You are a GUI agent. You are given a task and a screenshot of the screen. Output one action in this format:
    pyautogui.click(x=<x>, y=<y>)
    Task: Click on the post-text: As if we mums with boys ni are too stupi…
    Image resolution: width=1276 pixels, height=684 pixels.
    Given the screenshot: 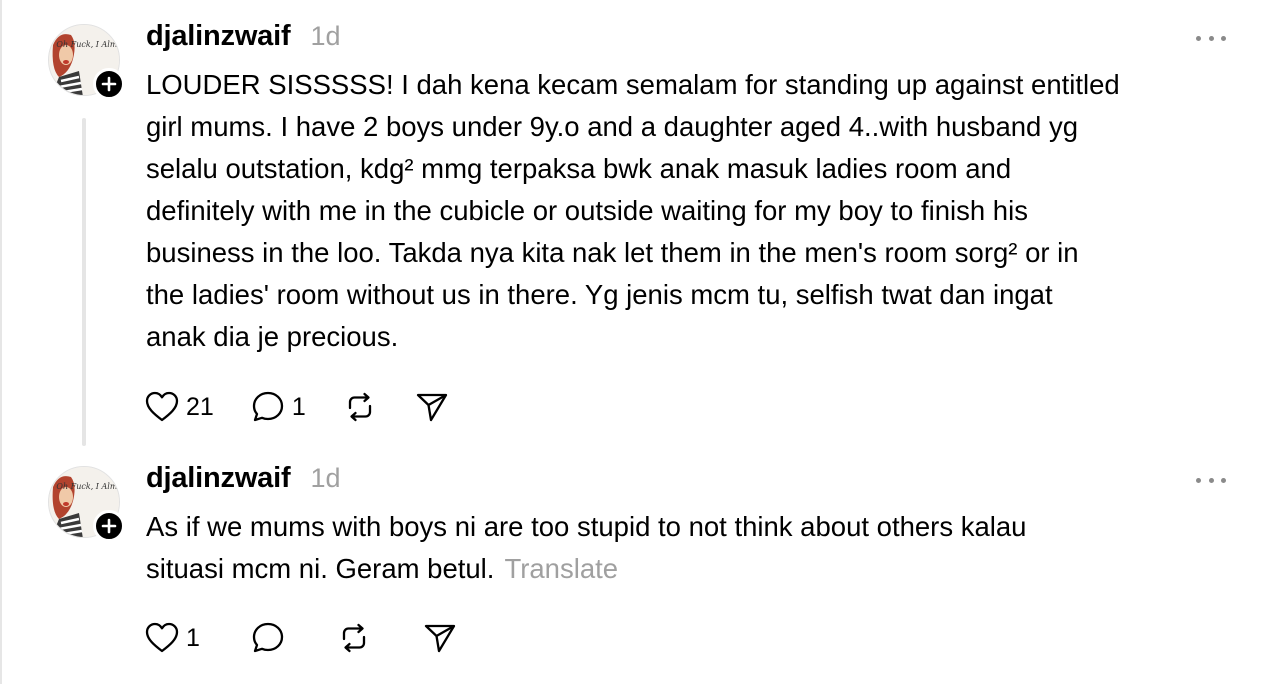 What is the action you would take?
    pyautogui.click(x=688, y=548)
    